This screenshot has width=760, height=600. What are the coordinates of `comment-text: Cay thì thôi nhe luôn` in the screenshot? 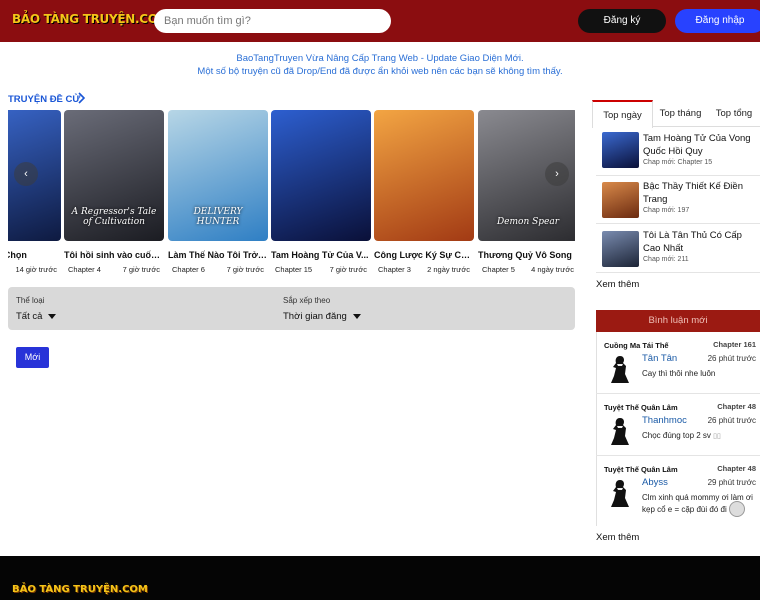 It's located at (679, 373).